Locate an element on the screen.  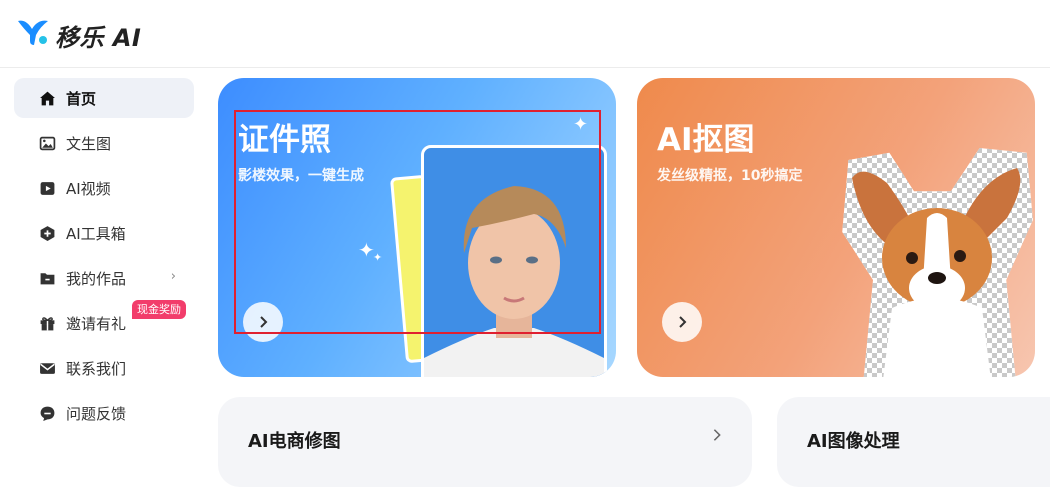
id-portrait-image is located at coordinates (514, 261).